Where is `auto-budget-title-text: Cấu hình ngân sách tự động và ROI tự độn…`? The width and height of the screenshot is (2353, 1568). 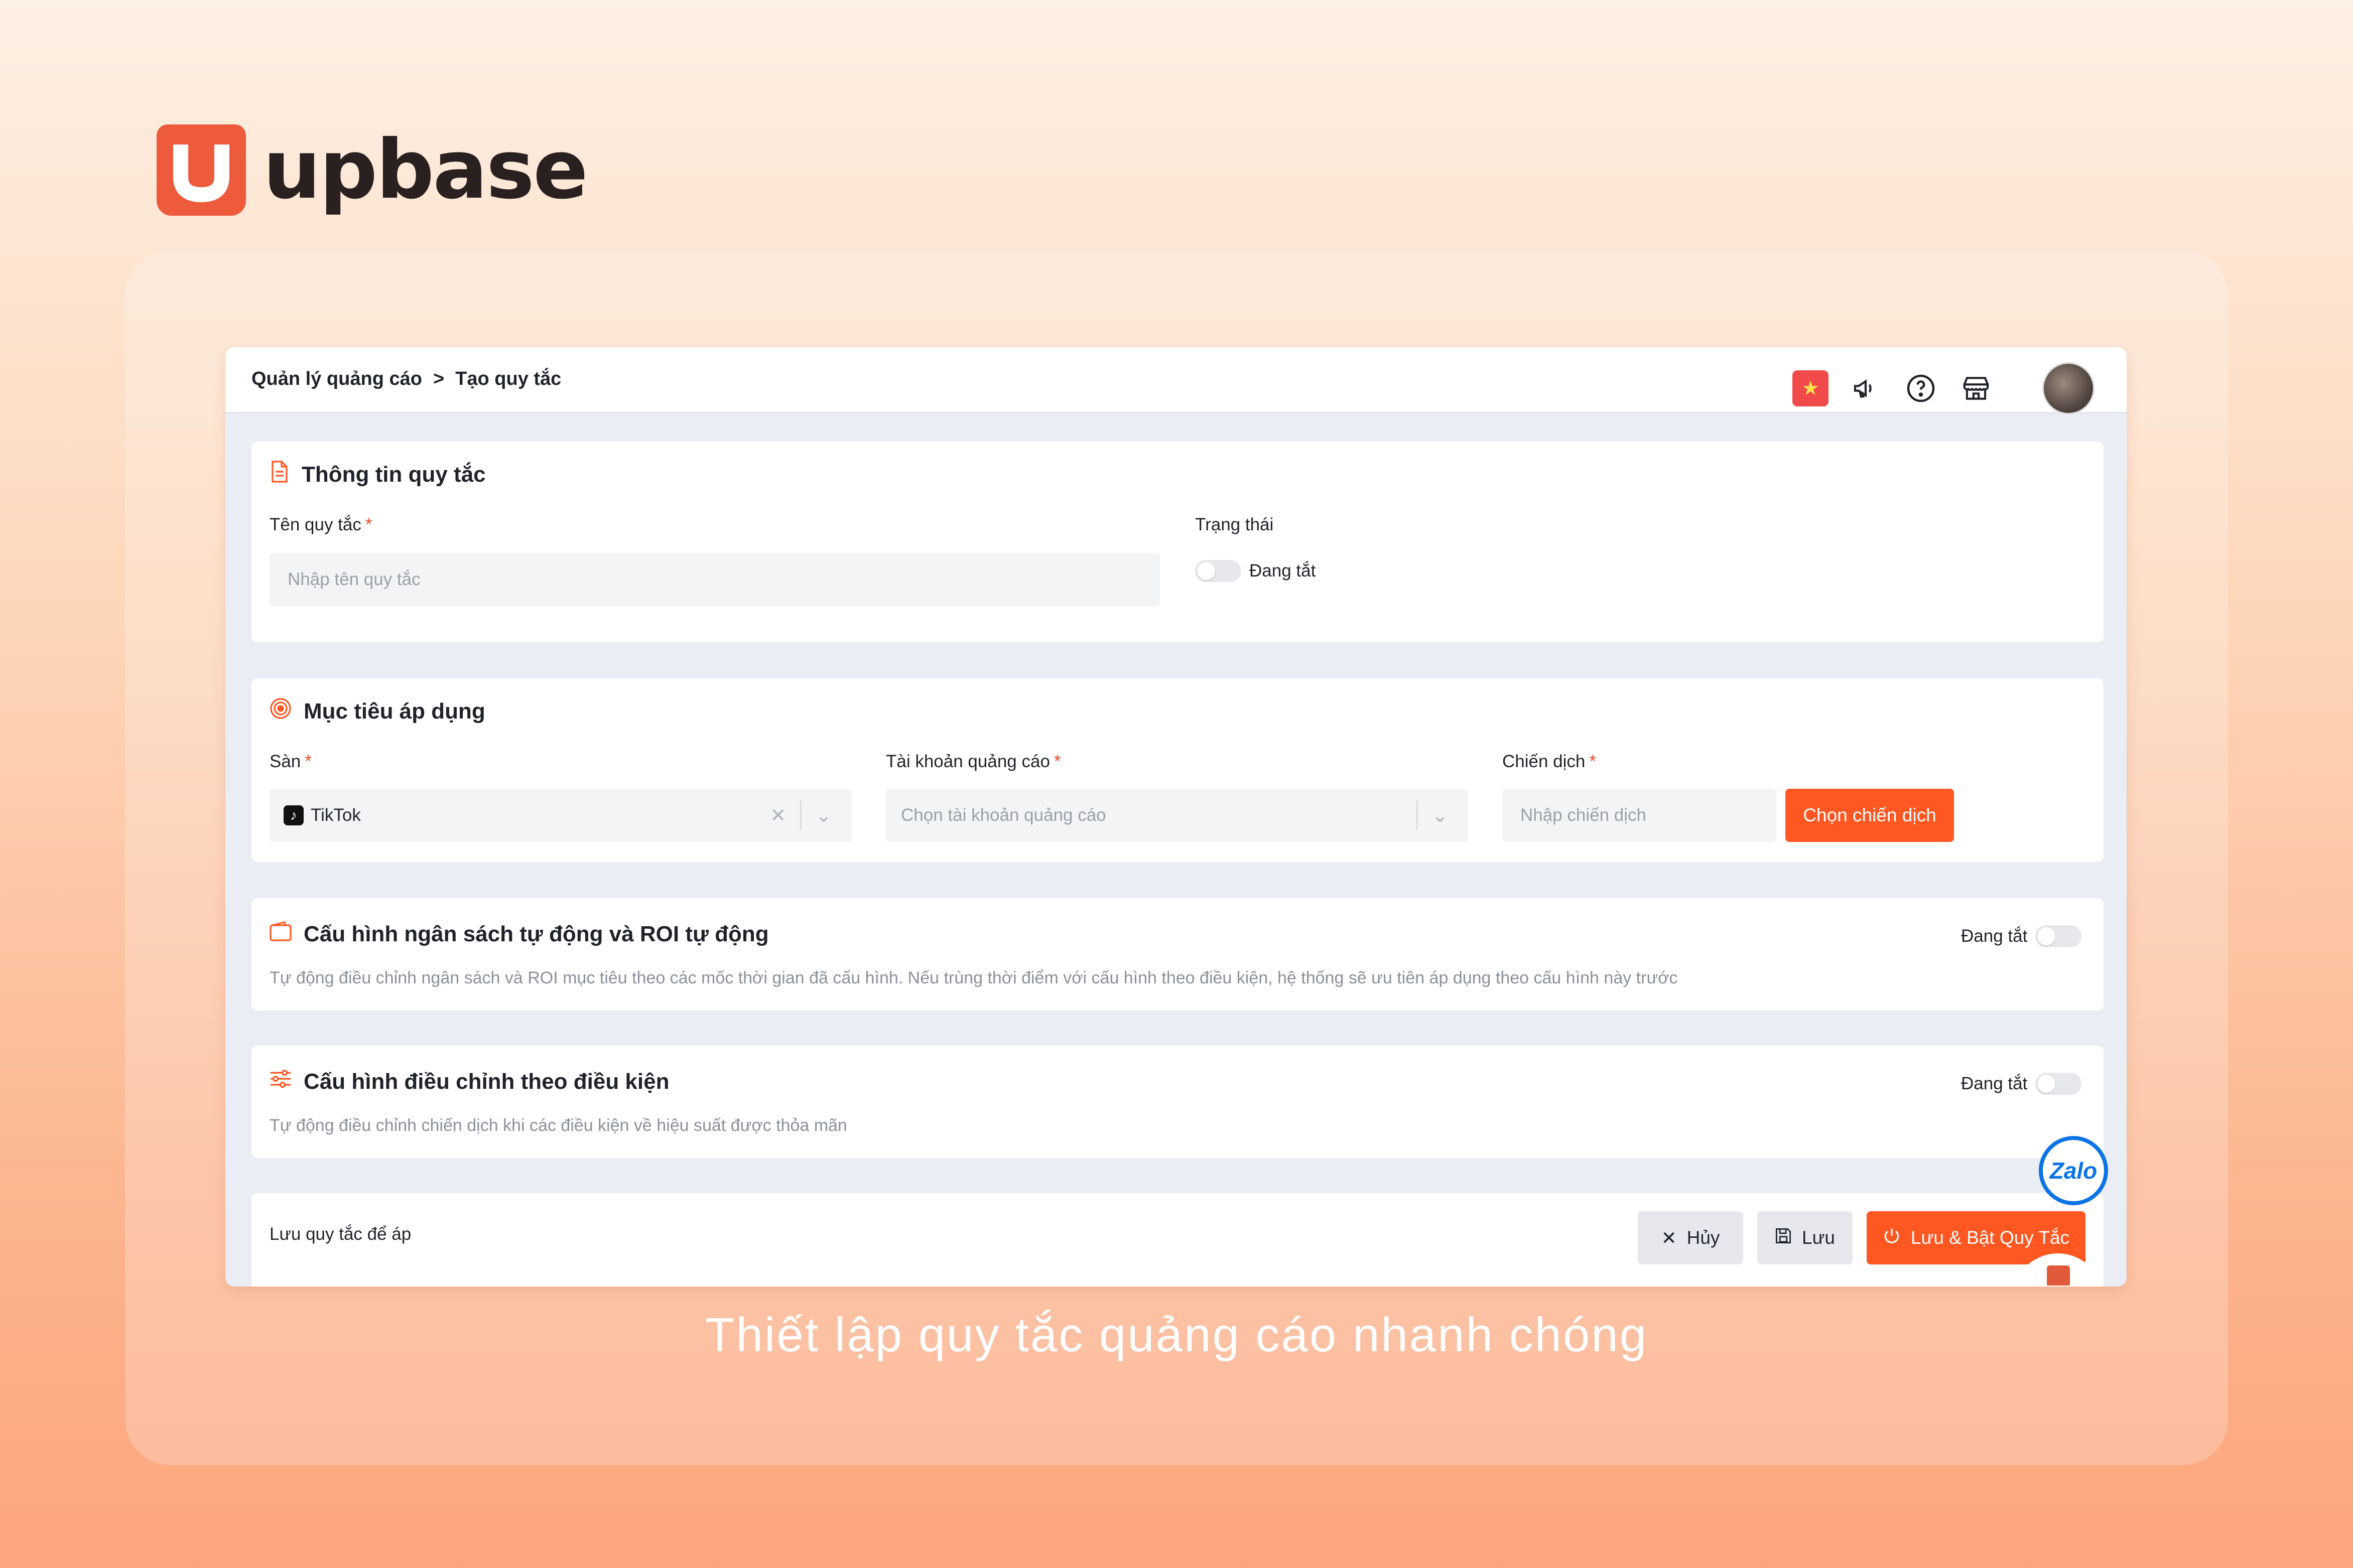 auto-budget-title-text: Cấu hình ngân sách tự động và ROI tự độn… is located at coordinates (536, 933).